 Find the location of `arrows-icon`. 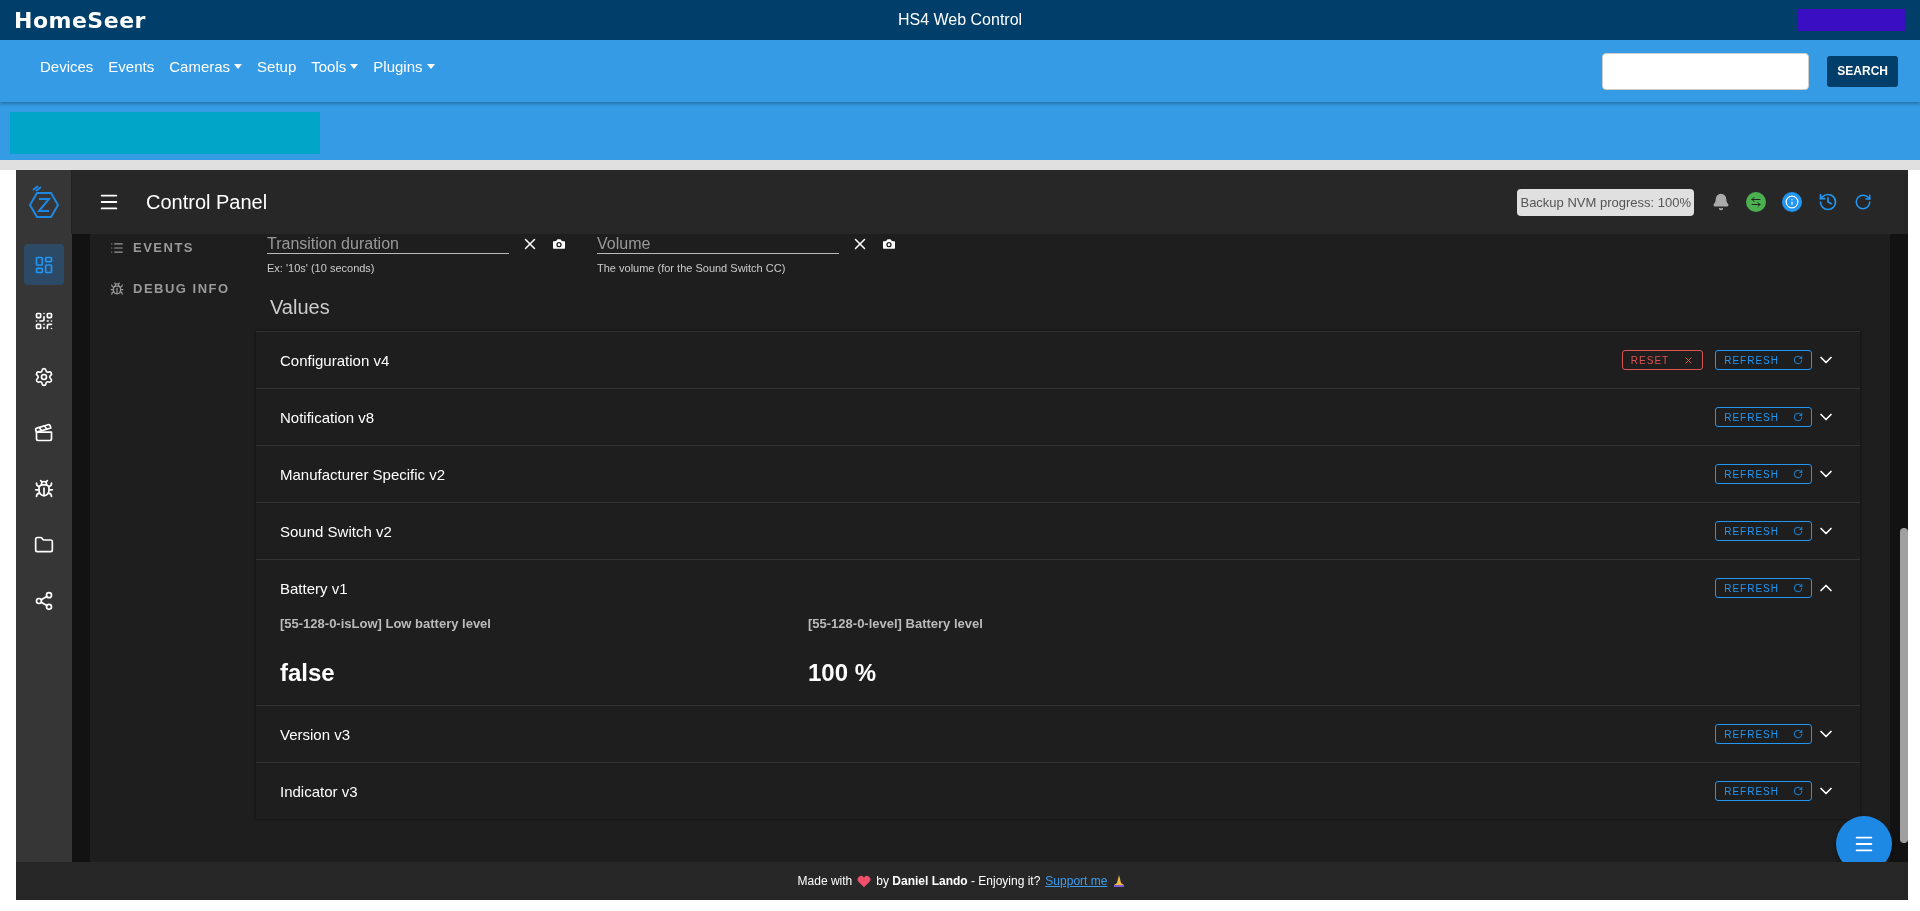

arrows-icon is located at coordinates (1756, 202).